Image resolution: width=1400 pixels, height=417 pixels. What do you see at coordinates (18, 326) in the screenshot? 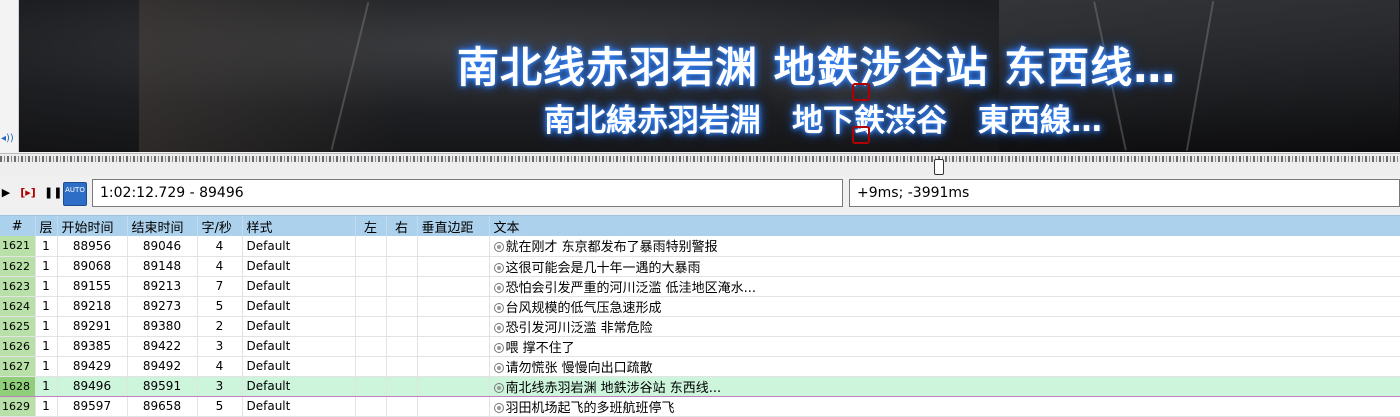
I see `row-number: 1625` at bounding box center [18, 326].